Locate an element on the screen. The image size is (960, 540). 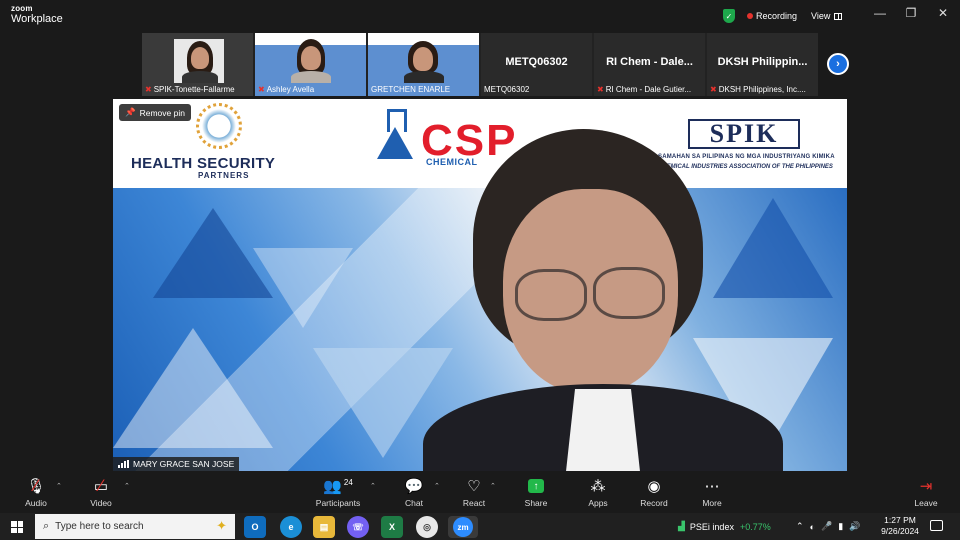
meeting-status: ✓ Recording View is located at coordinates (783, 16).